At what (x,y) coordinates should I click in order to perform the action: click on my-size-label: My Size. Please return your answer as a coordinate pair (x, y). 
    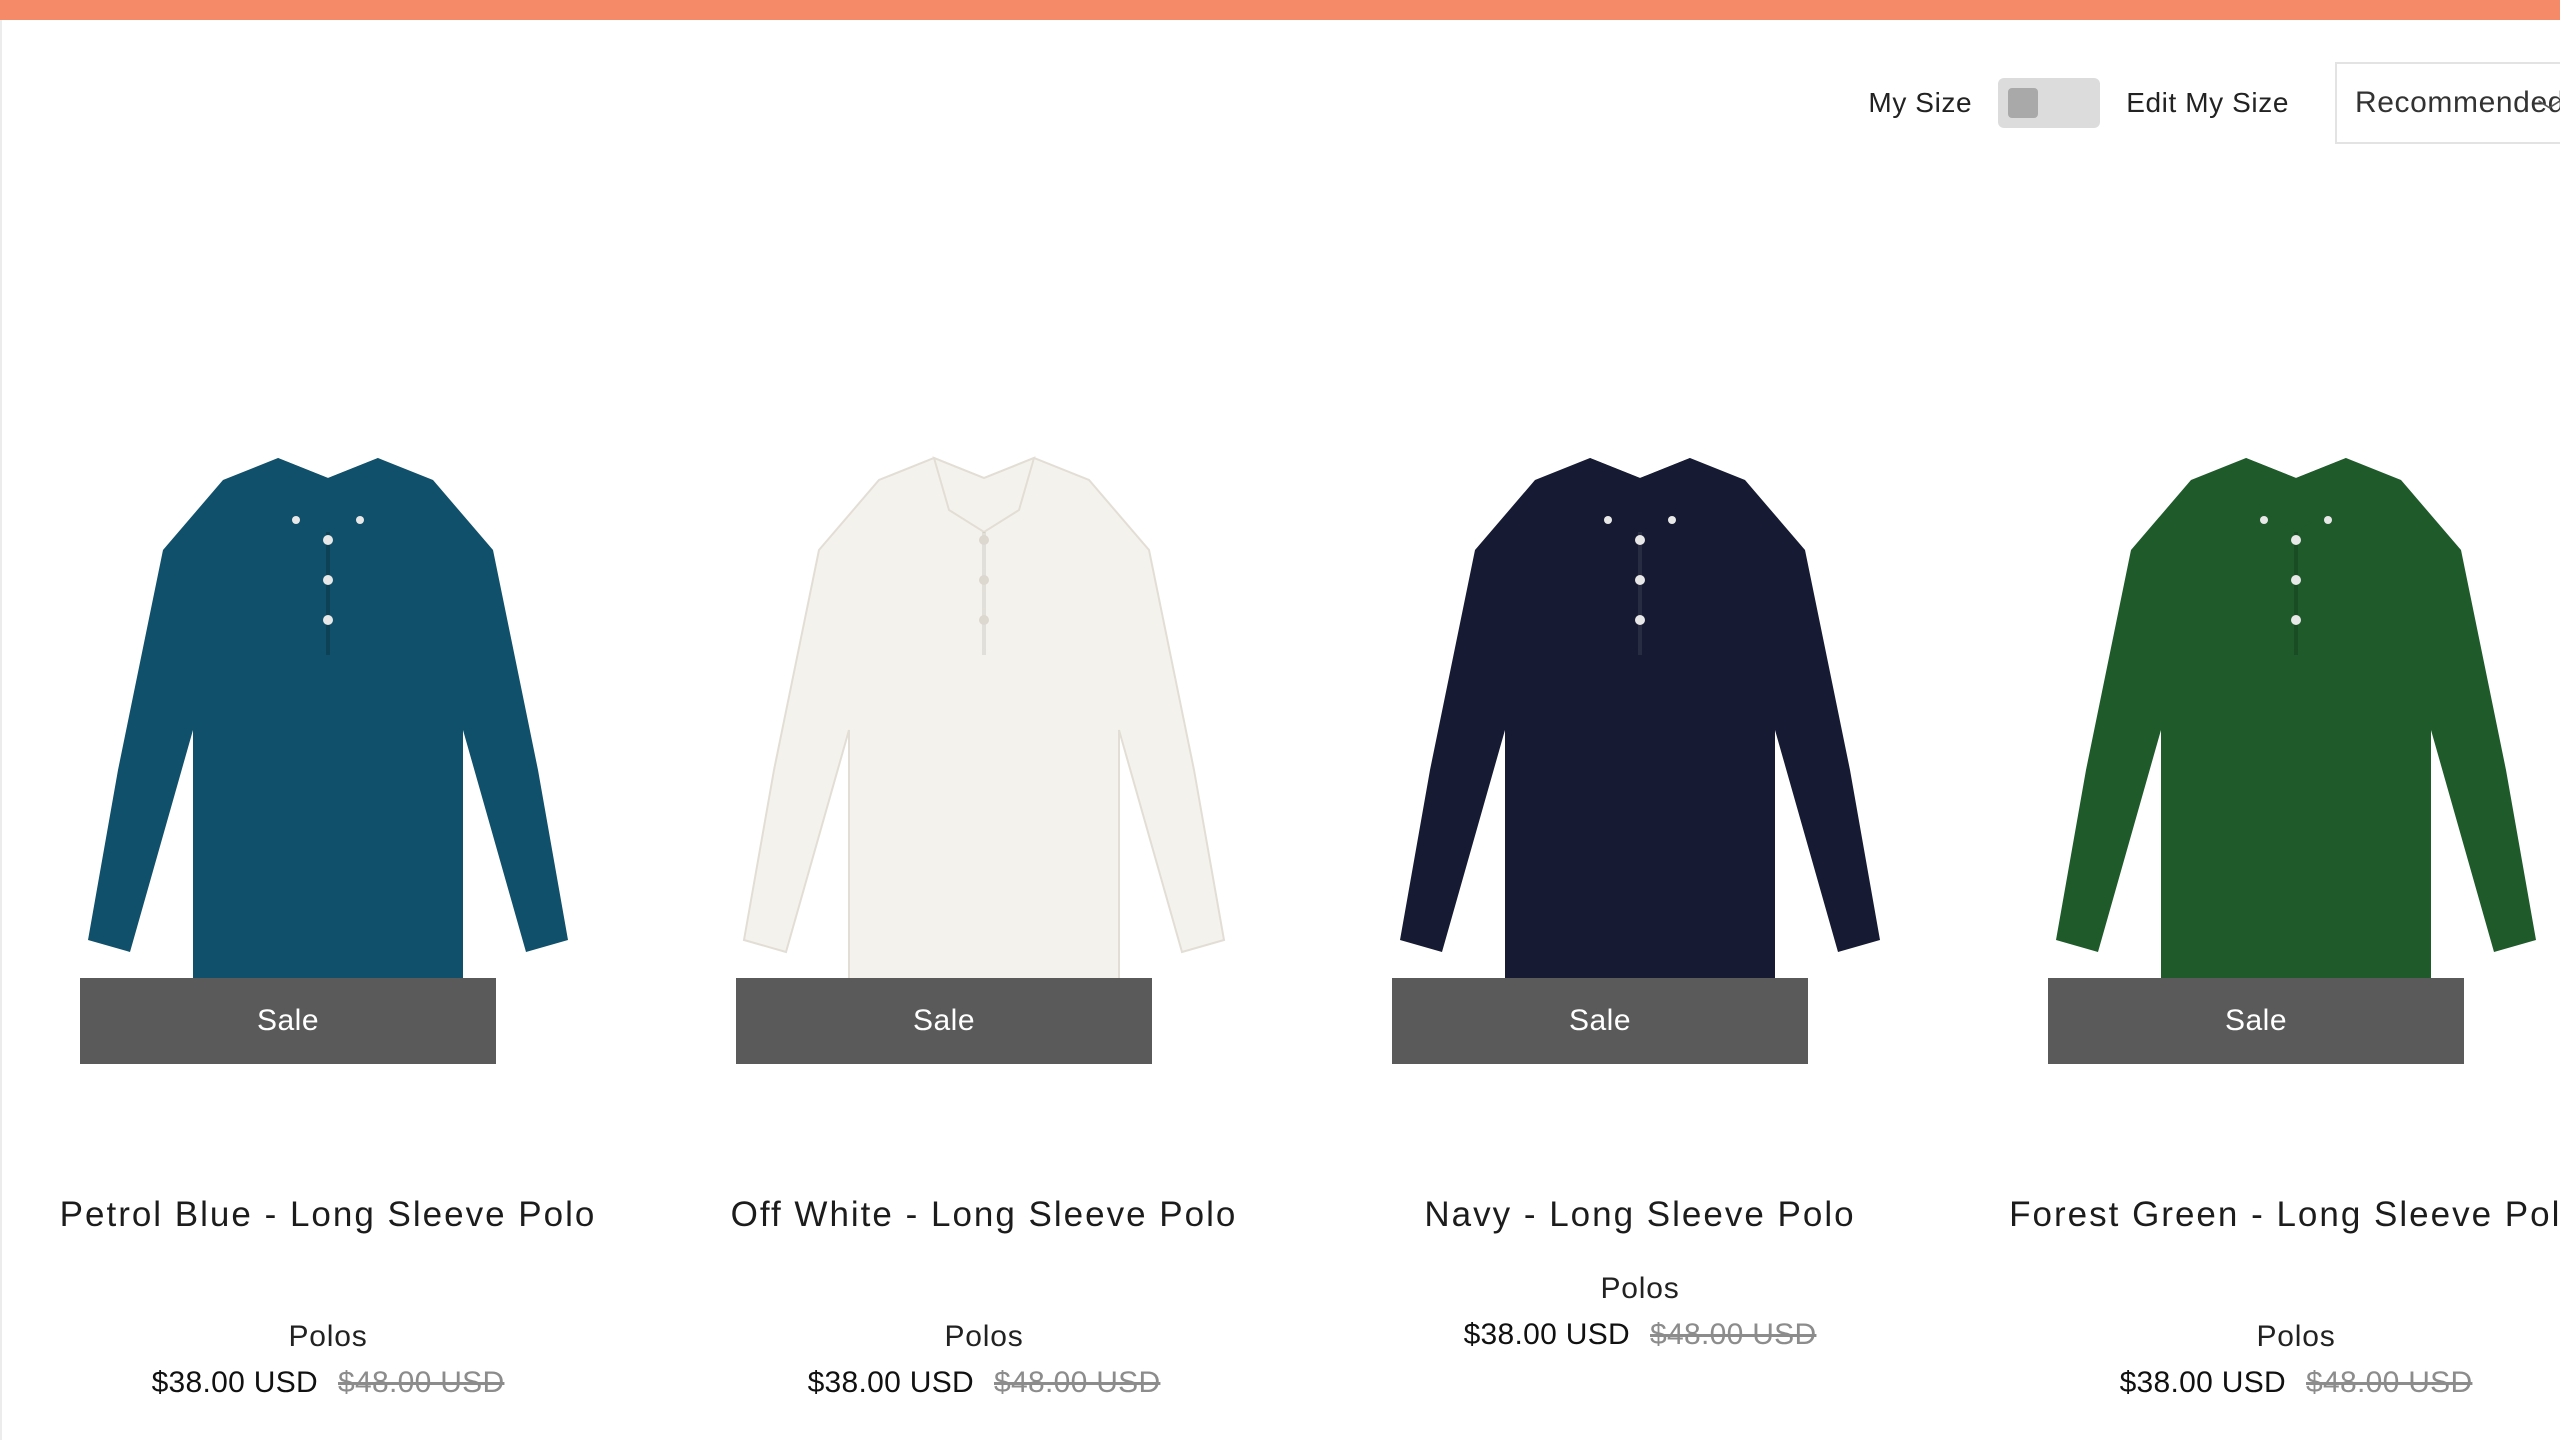
    Looking at the image, I should click on (1920, 102).